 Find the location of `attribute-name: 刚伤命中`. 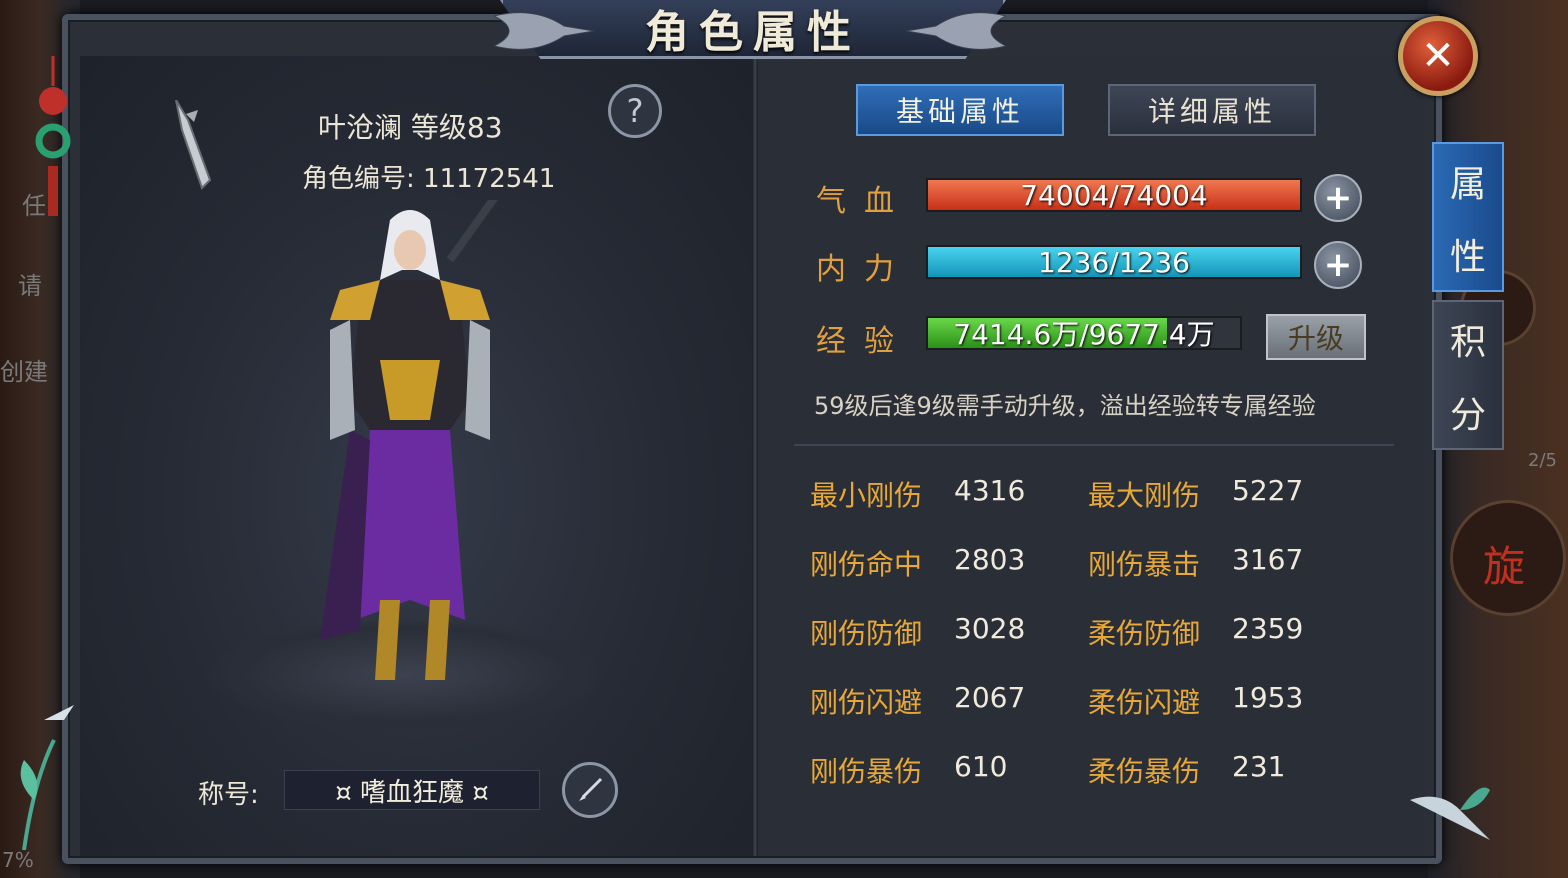

attribute-name: 刚伤命中 is located at coordinates (866, 564).